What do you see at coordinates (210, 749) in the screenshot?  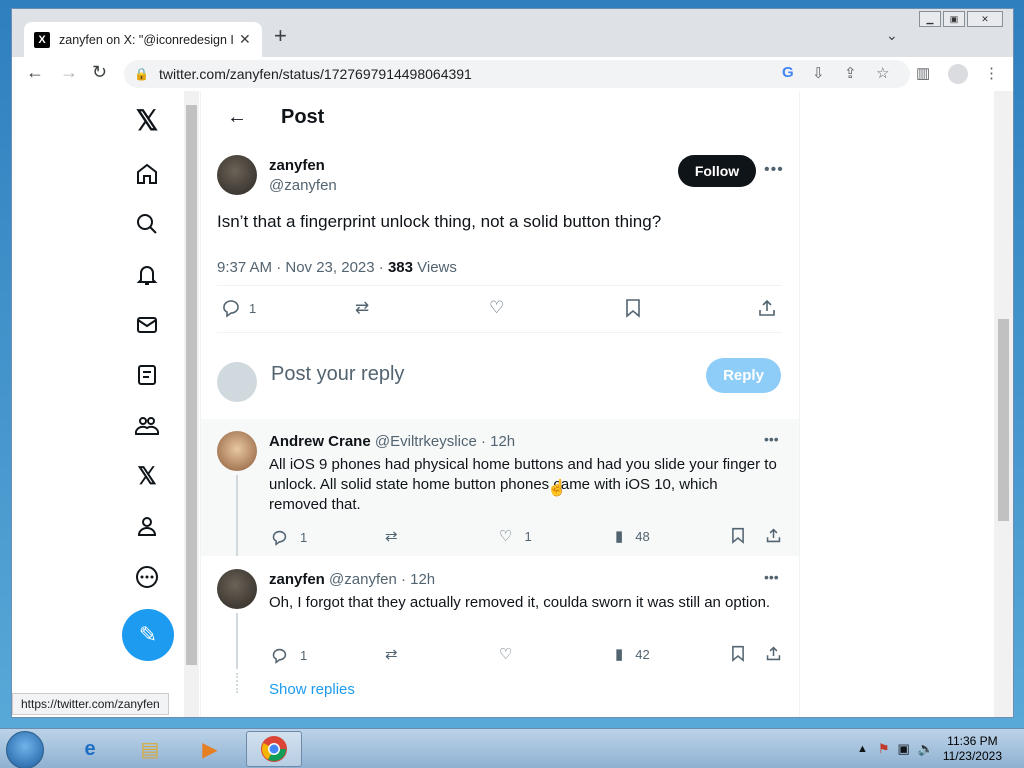 I see `media-player-icon: ▶` at bounding box center [210, 749].